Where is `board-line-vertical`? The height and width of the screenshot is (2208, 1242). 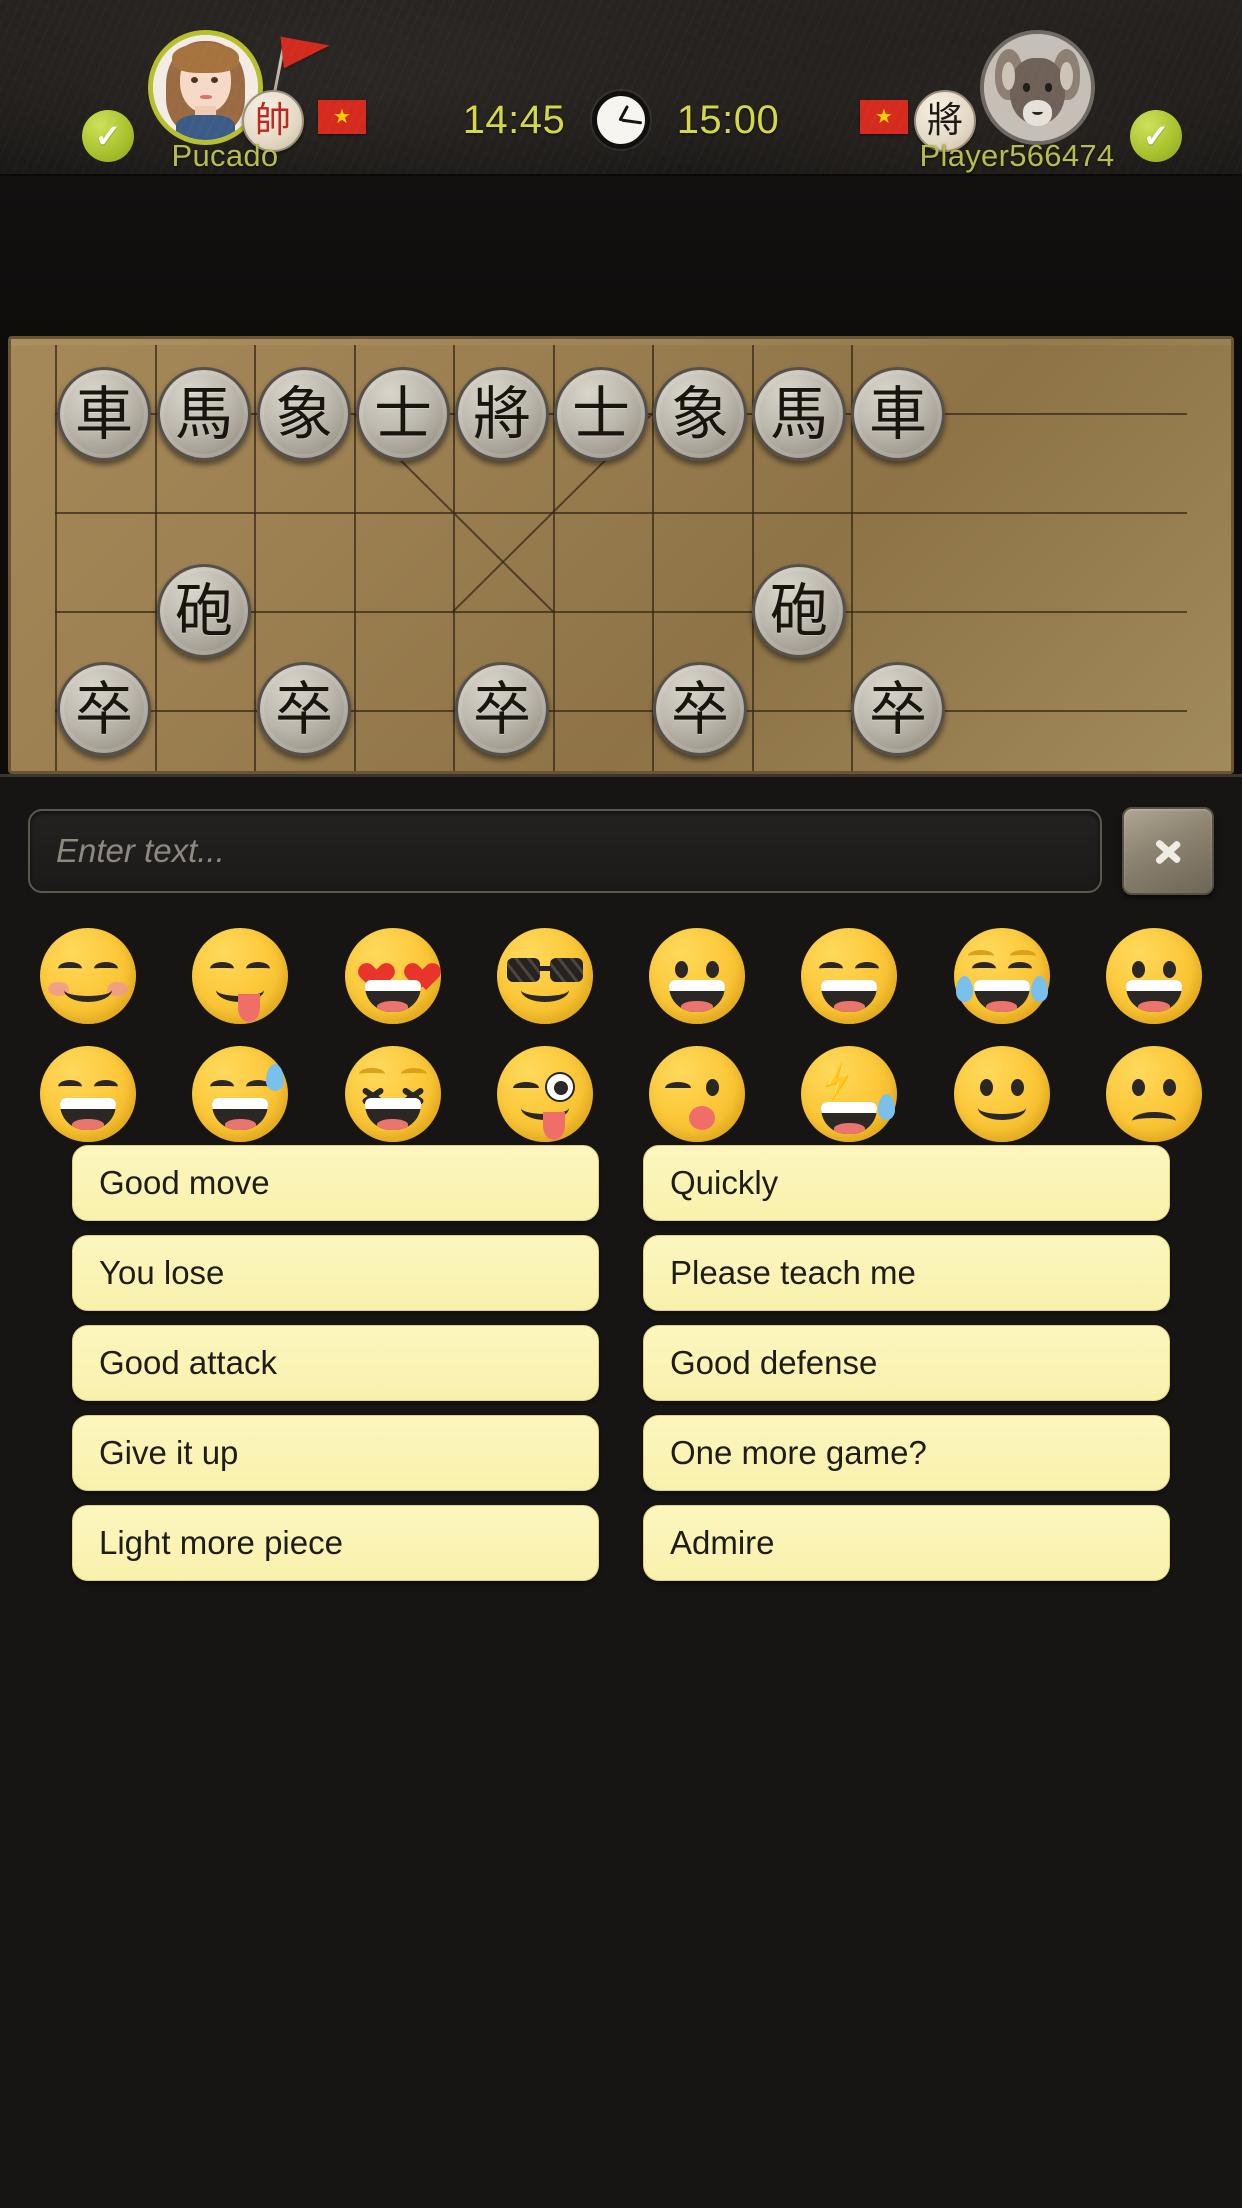
board-line-vertical is located at coordinates (255, 558).